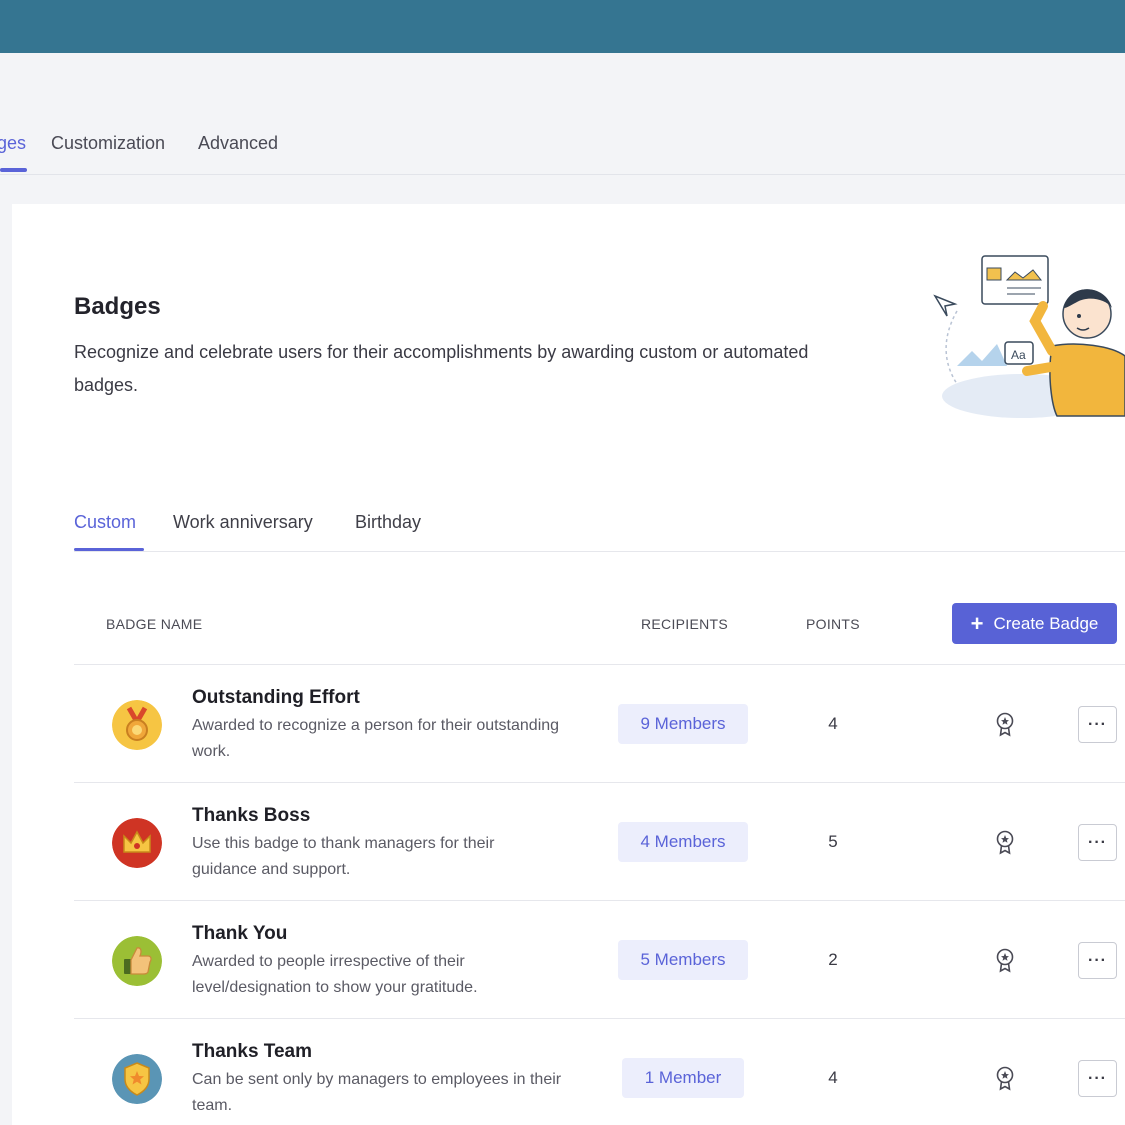  Describe the element at coordinates (276, 697) in the screenshot. I see `badge-name: Outstanding Effort` at that location.